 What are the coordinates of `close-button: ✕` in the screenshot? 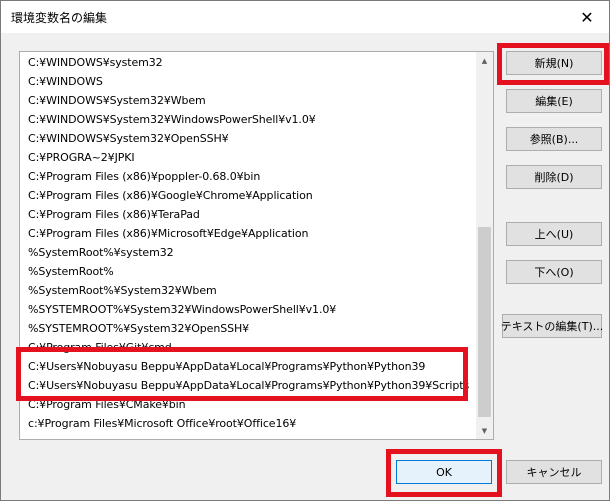 It's located at (587, 17).